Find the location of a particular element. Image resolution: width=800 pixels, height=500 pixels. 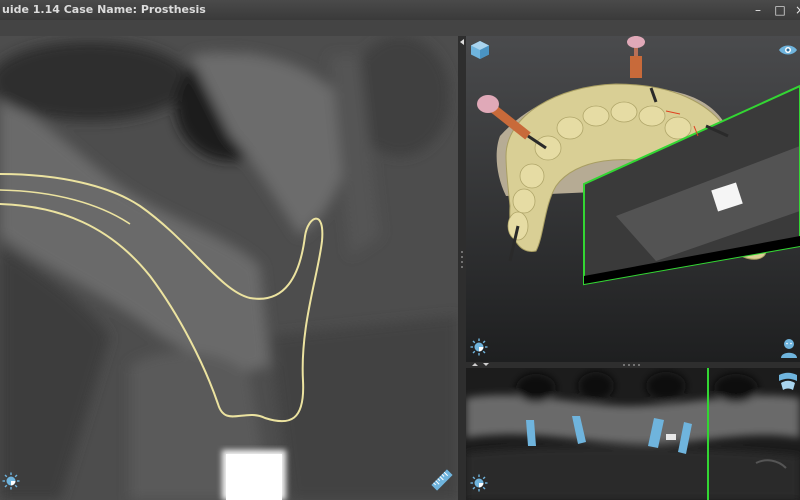

person-icon is located at coordinates (789, 348).